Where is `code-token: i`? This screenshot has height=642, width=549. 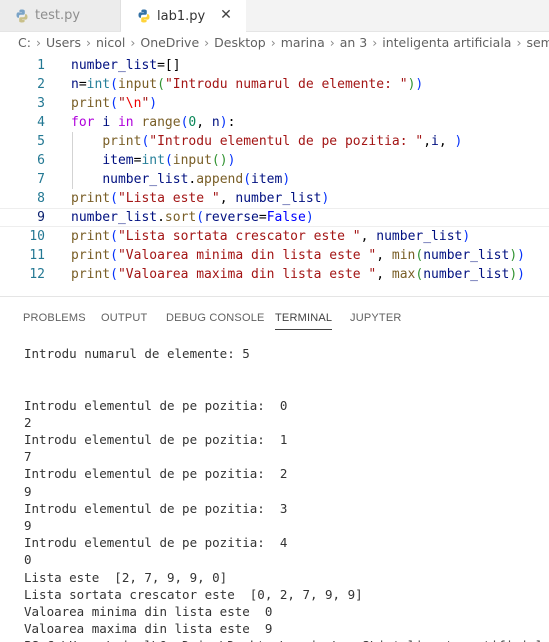 code-token: i is located at coordinates (435, 141).